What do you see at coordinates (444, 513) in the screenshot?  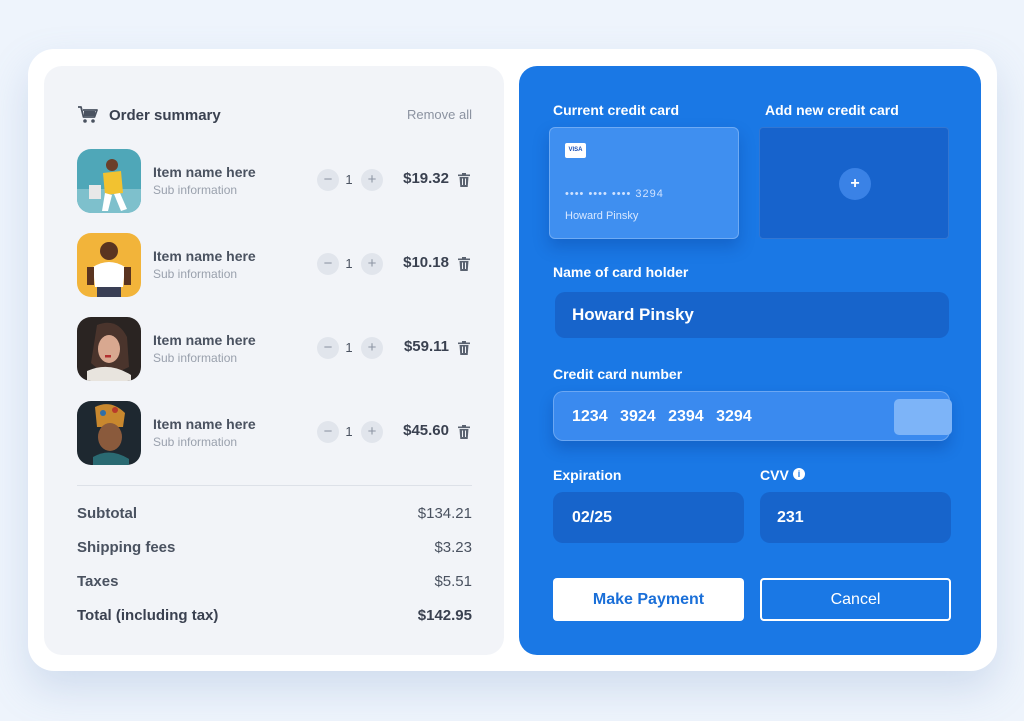 I see `subtotal-value: $134.21` at bounding box center [444, 513].